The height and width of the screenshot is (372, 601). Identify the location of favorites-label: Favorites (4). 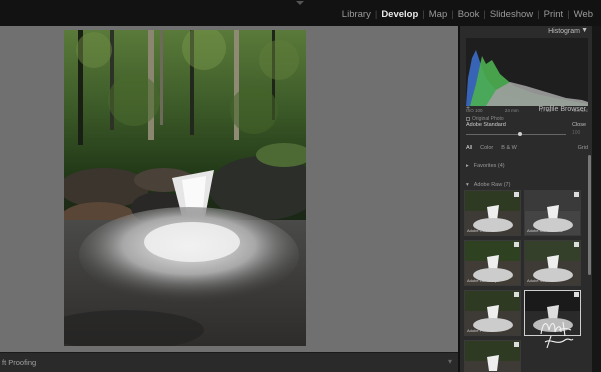
(489, 166).